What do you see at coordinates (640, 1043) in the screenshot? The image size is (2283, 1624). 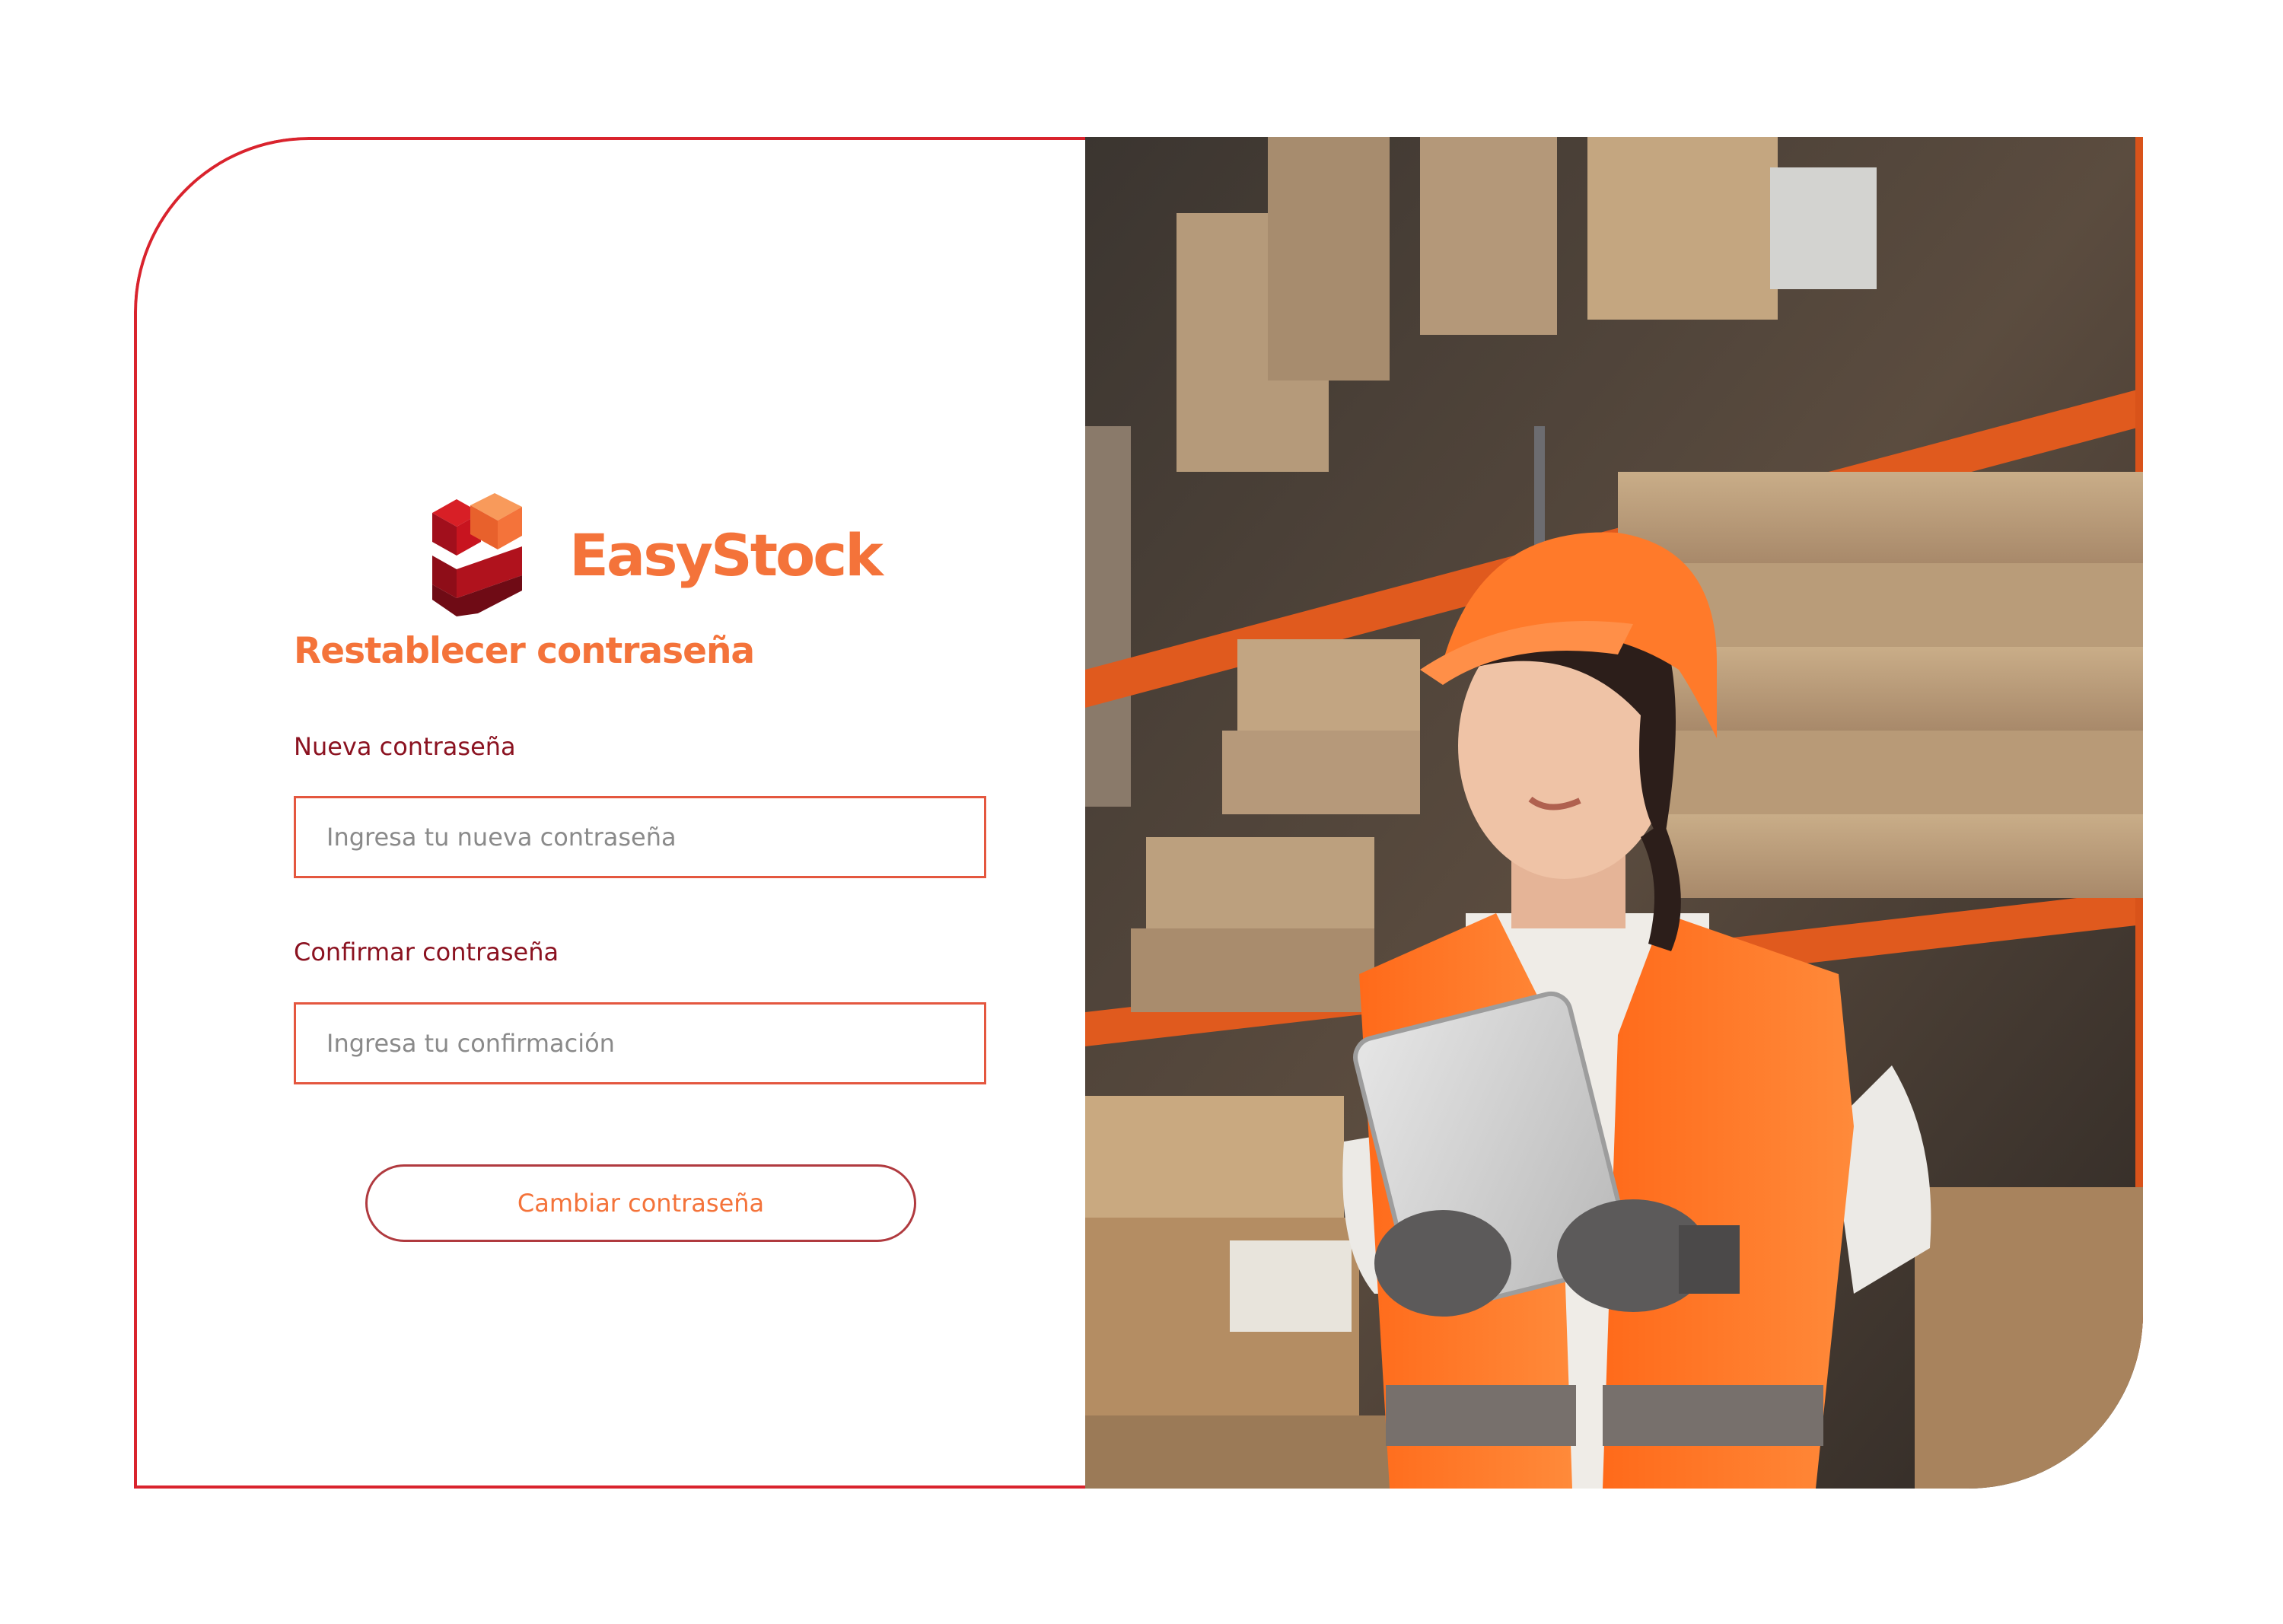 I see `confirm-password-input` at bounding box center [640, 1043].